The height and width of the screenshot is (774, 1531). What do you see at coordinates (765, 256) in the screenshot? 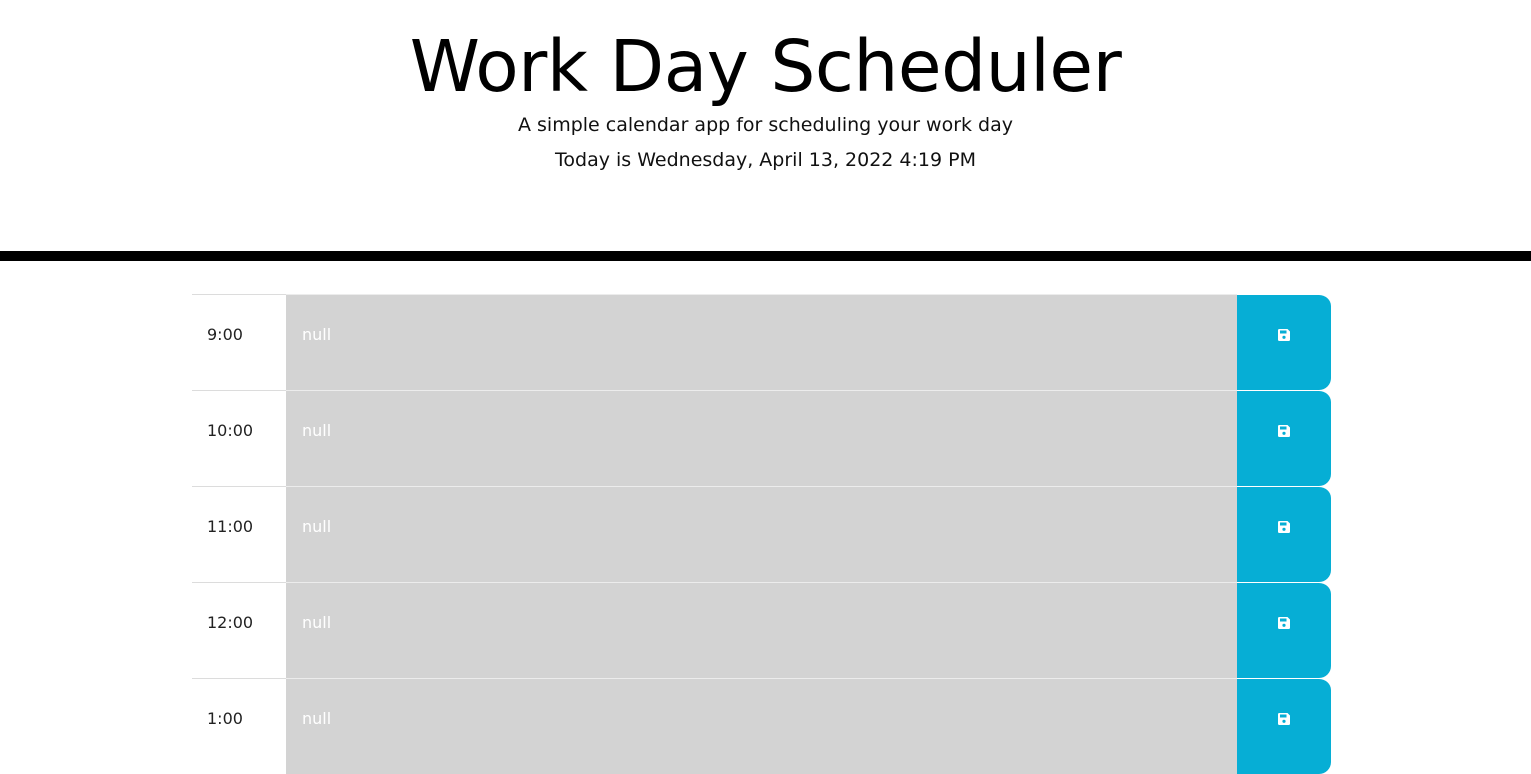
I see `header-divider` at bounding box center [765, 256].